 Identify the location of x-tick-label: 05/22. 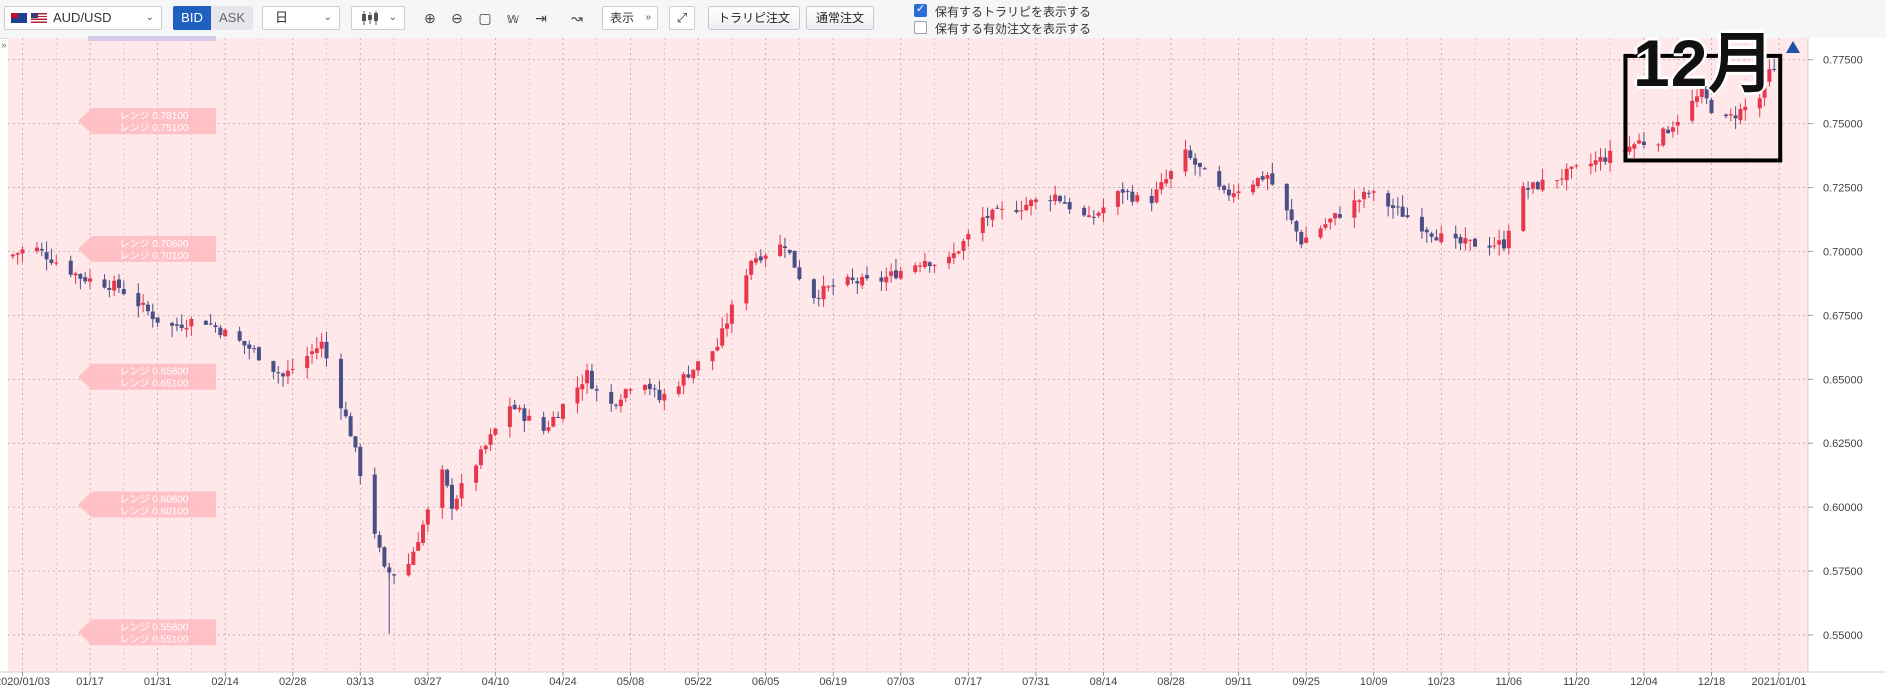
(698, 682).